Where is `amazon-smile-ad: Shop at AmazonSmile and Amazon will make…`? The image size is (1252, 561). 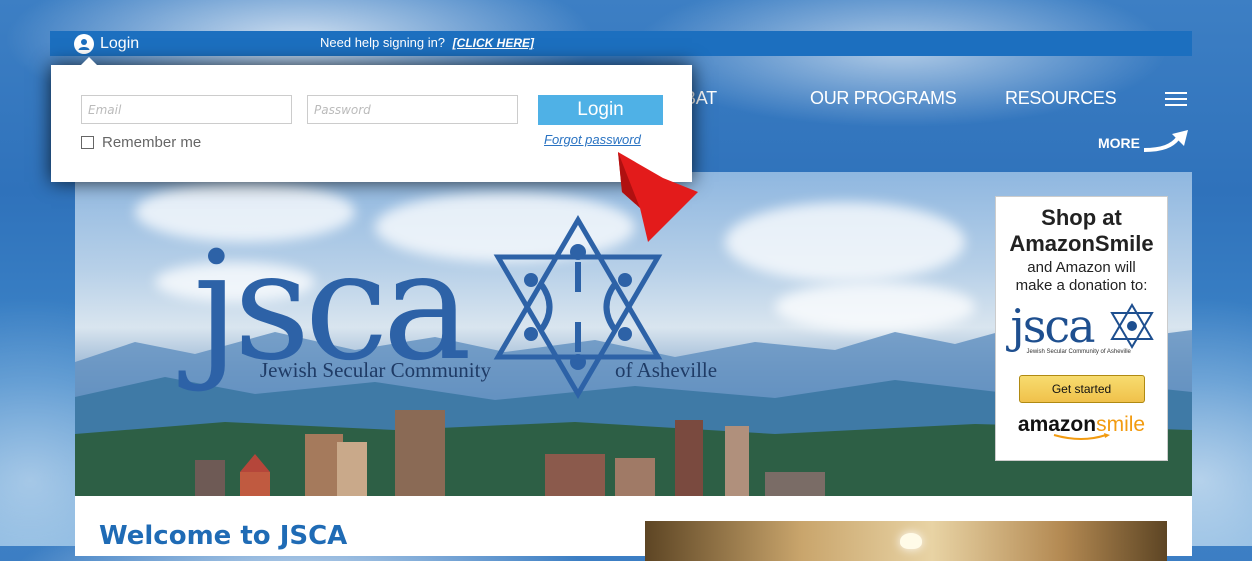 amazon-smile-ad: Shop at AmazonSmile and Amazon will make… is located at coordinates (1081, 328).